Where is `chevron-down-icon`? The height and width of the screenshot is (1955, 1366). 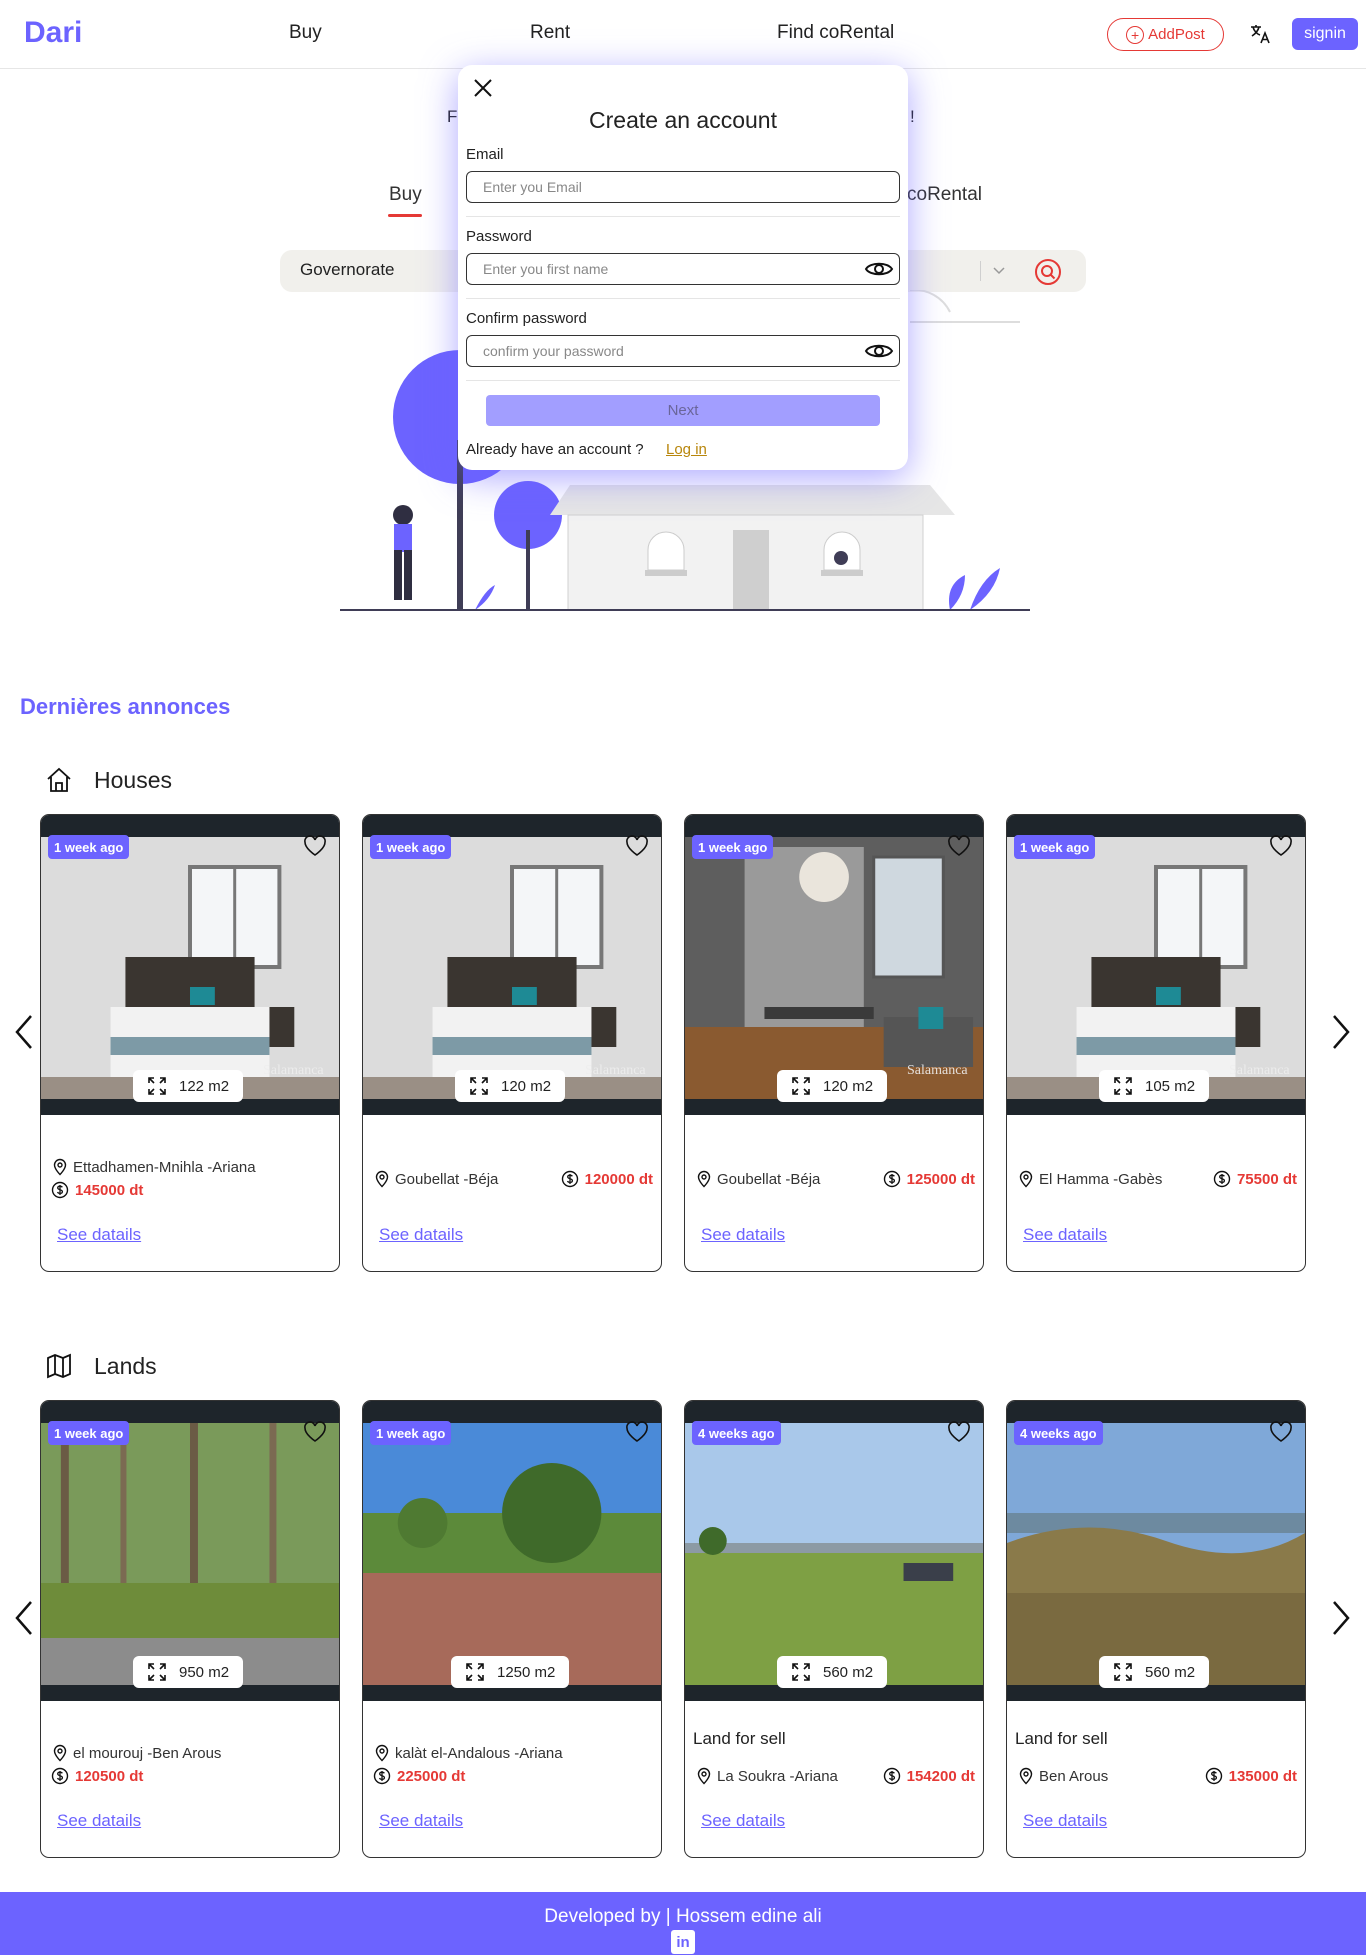
chevron-down-icon is located at coordinates (999, 270).